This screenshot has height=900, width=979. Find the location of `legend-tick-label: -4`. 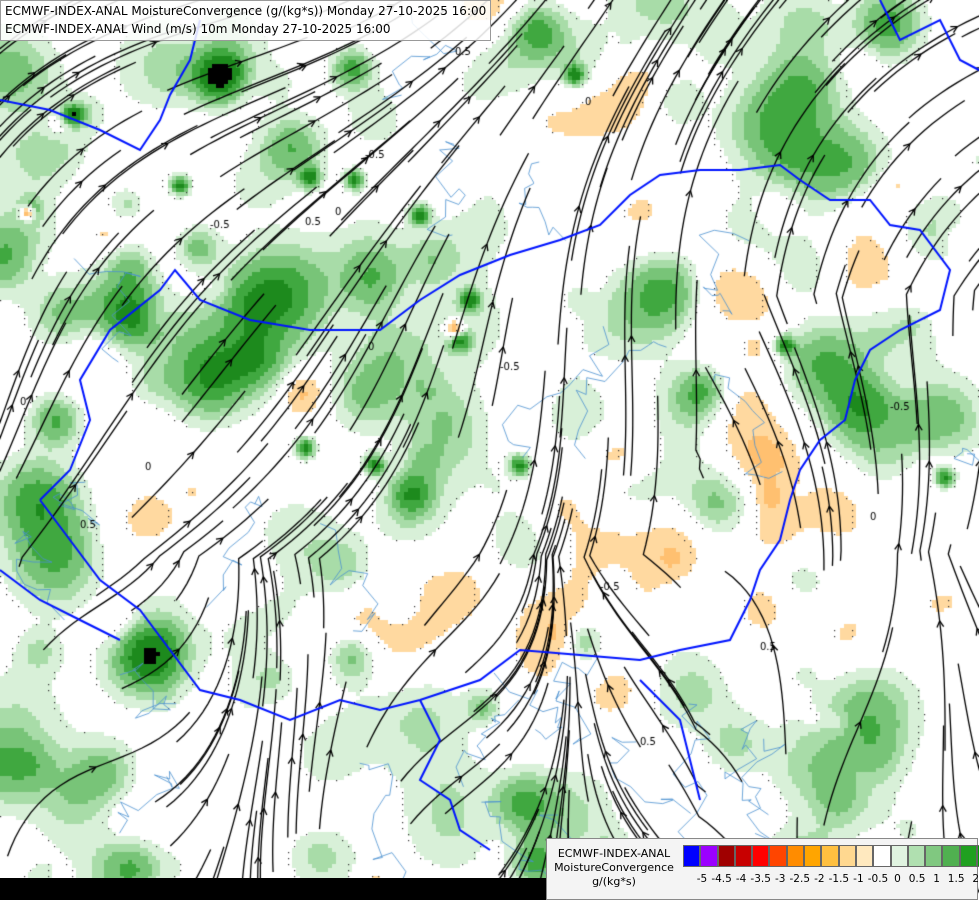

legend-tick-label: -4 is located at coordinates (741, 879).